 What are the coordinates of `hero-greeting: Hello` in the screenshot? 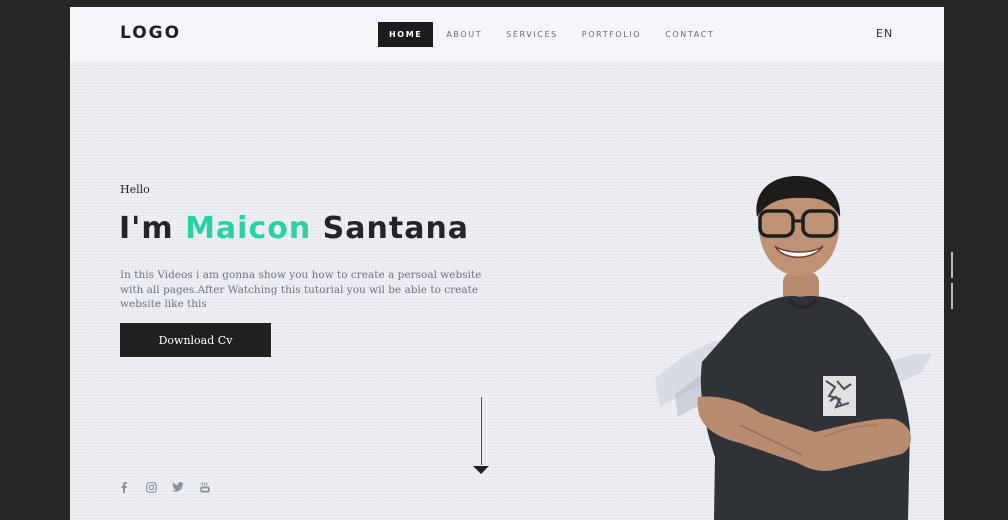 It's located at (135, 189).